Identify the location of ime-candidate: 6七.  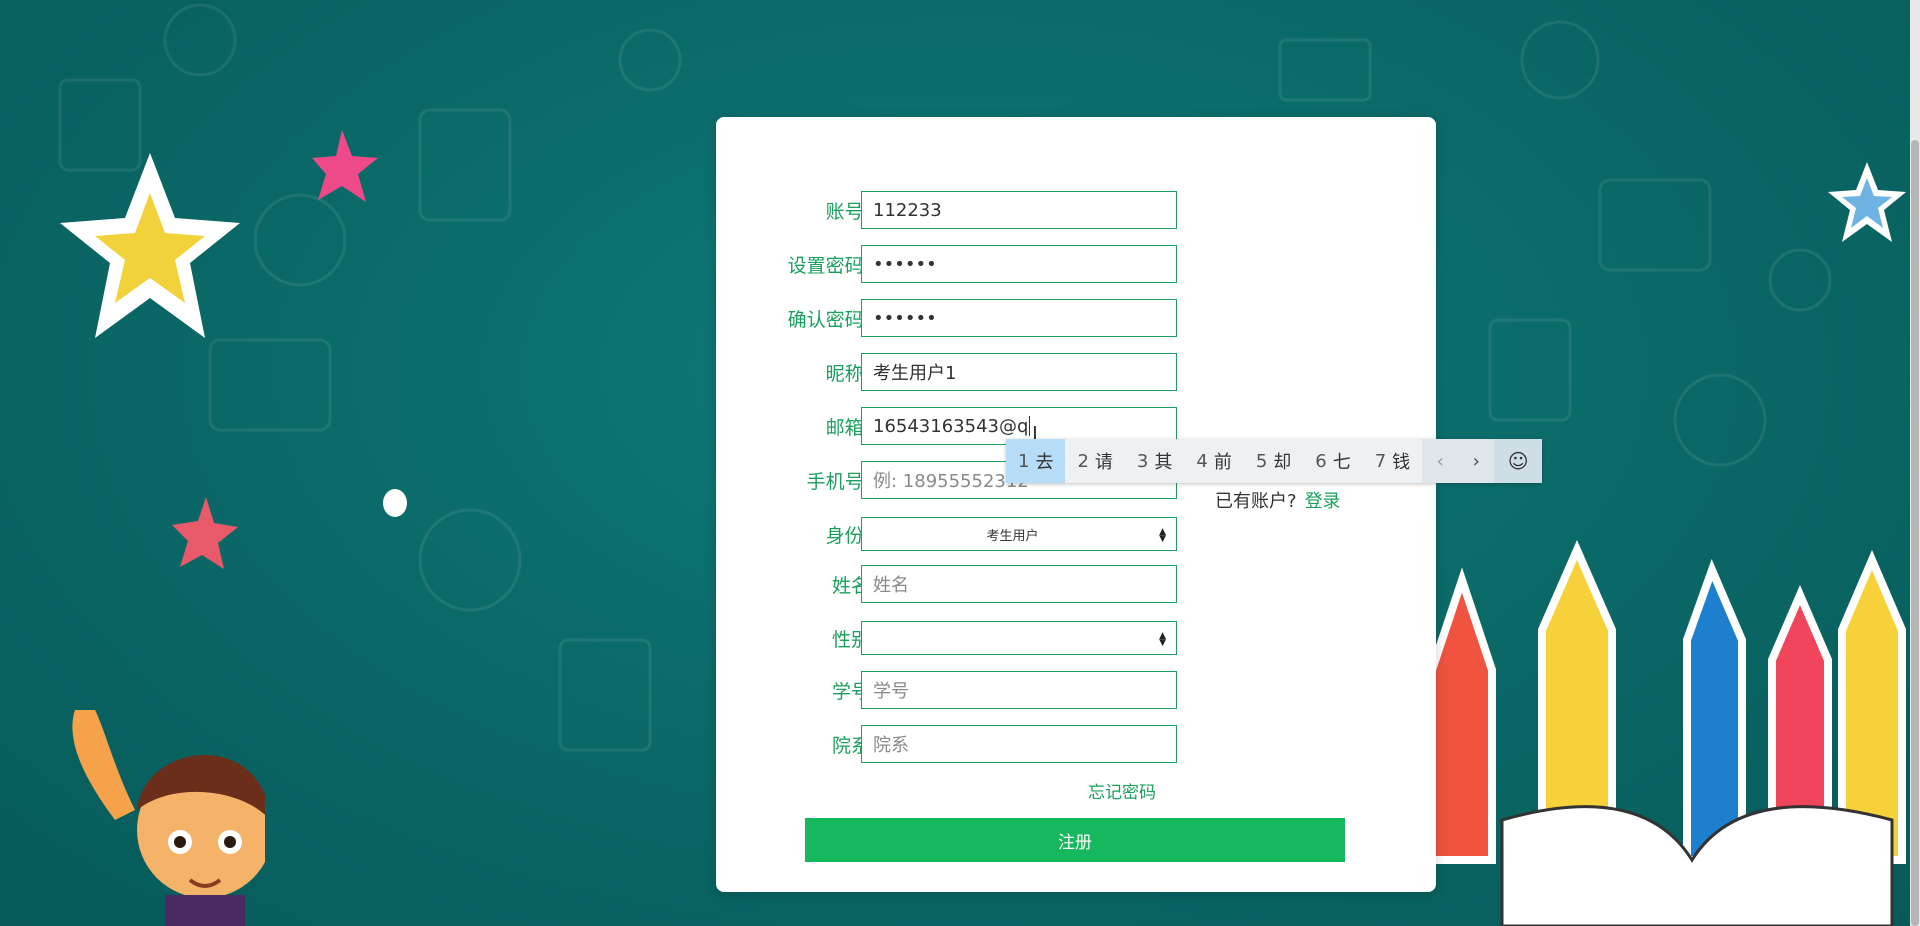
(1332, 461).